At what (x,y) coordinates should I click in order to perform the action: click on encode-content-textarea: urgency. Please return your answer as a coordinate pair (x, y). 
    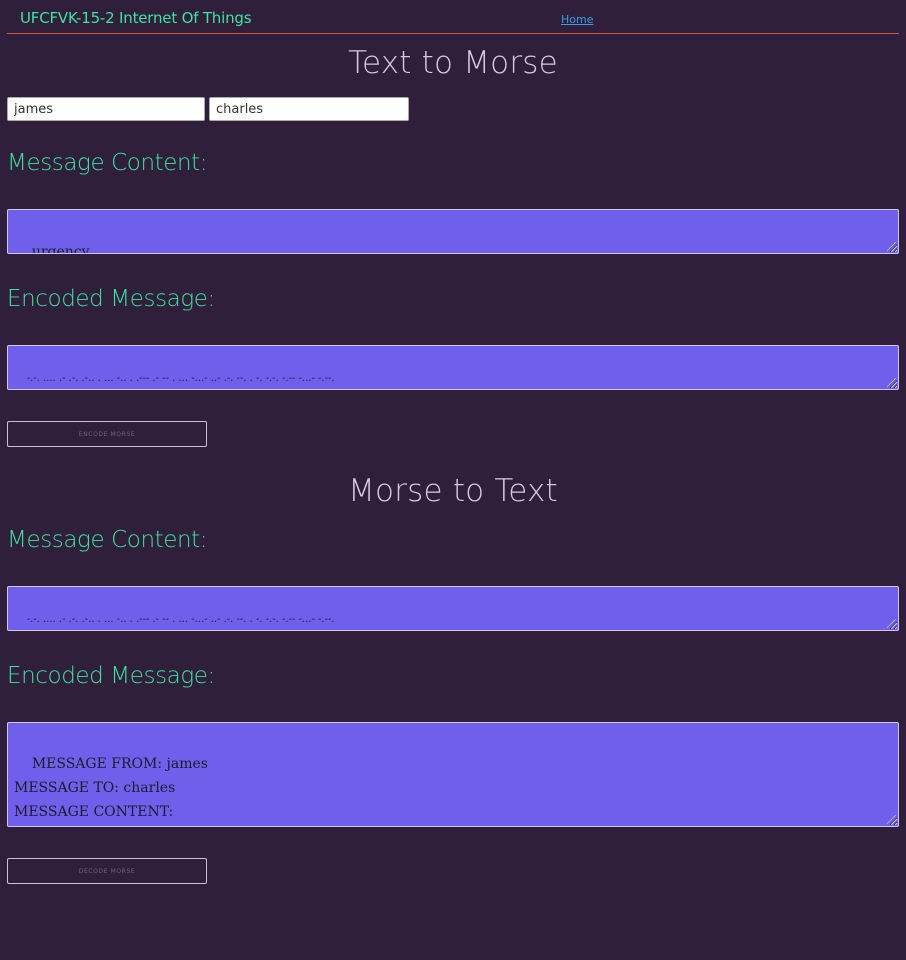
    Looking at the image, I should click on (453, 231).